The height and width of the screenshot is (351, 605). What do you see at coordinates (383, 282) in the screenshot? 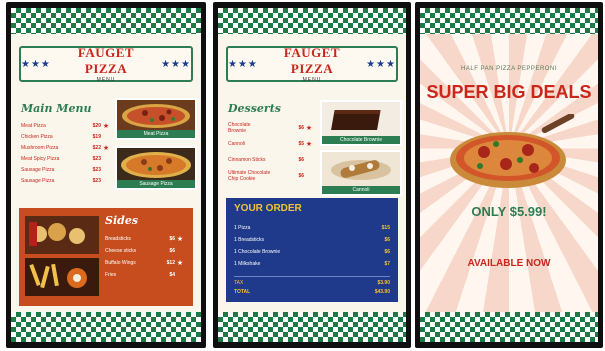
I see `tax-value: $3.90` at bounding box center [383, 282].